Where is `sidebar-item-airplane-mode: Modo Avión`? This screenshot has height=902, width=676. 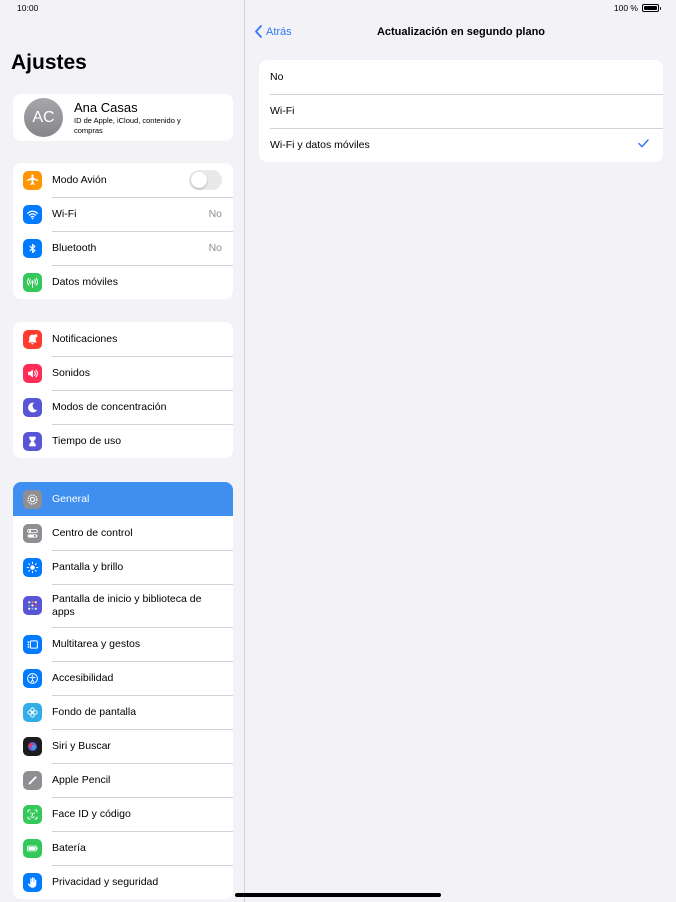 sidebar-item-airplane-mode: Modo Avión is located at coordinates (123, 180).